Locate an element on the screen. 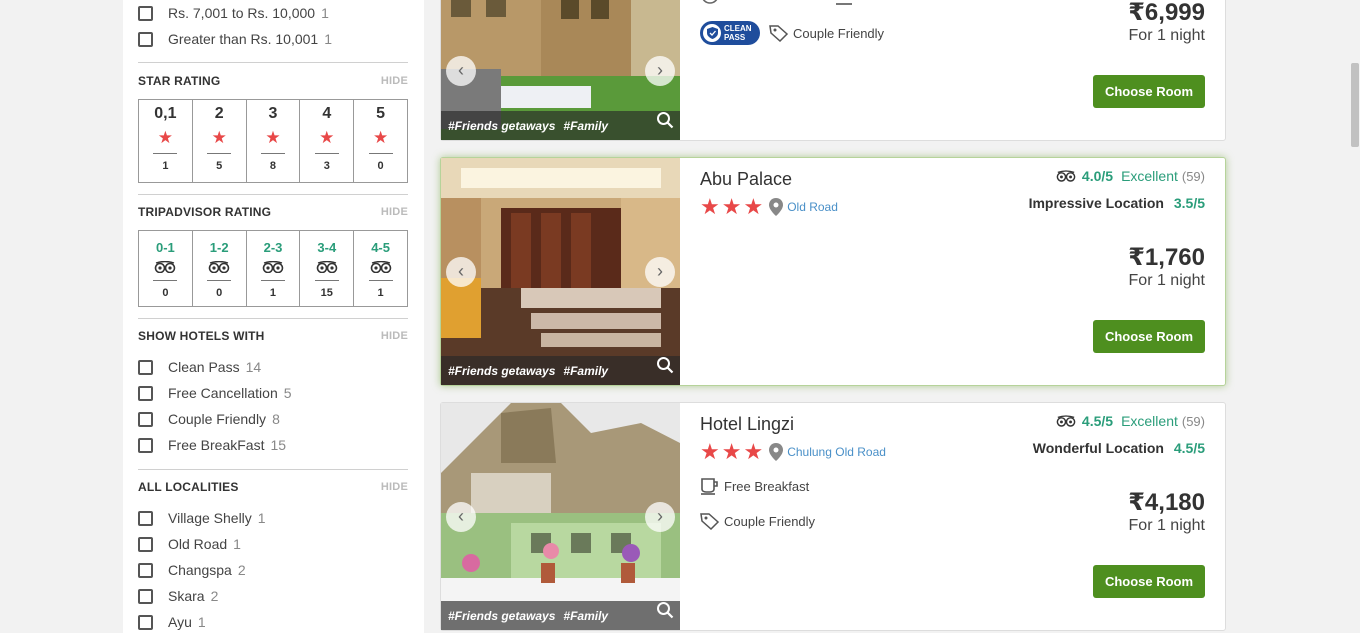 The width and height of the screenshot is (1360, 633). hide-localities-link: HIDE is located at coordinates (394, 487).